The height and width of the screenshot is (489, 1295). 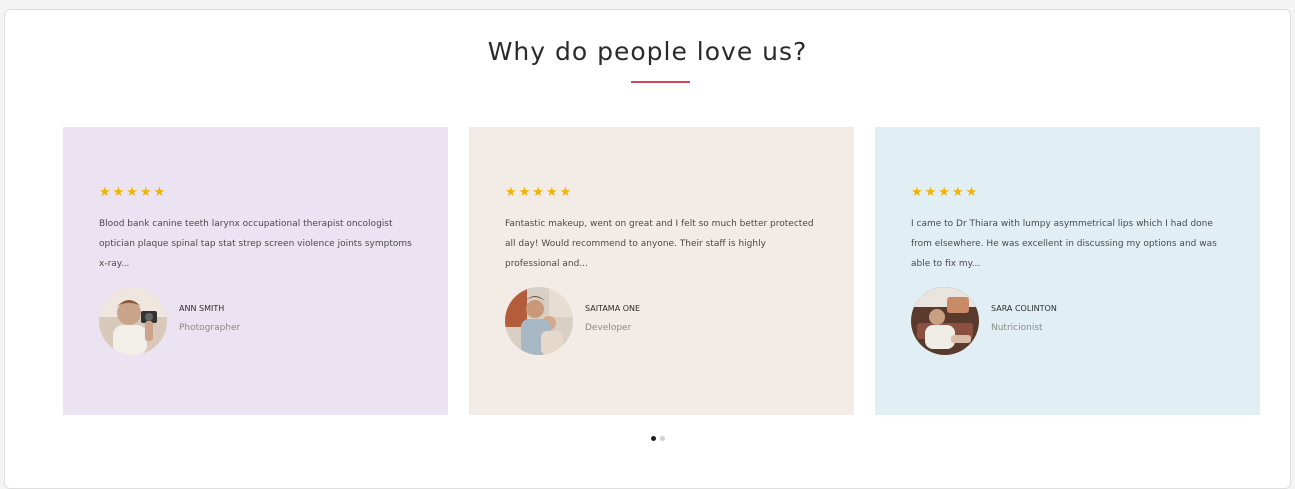 I want to click on testimonial-author: ANN SMITH Photographer, so click(x=169, y=321).